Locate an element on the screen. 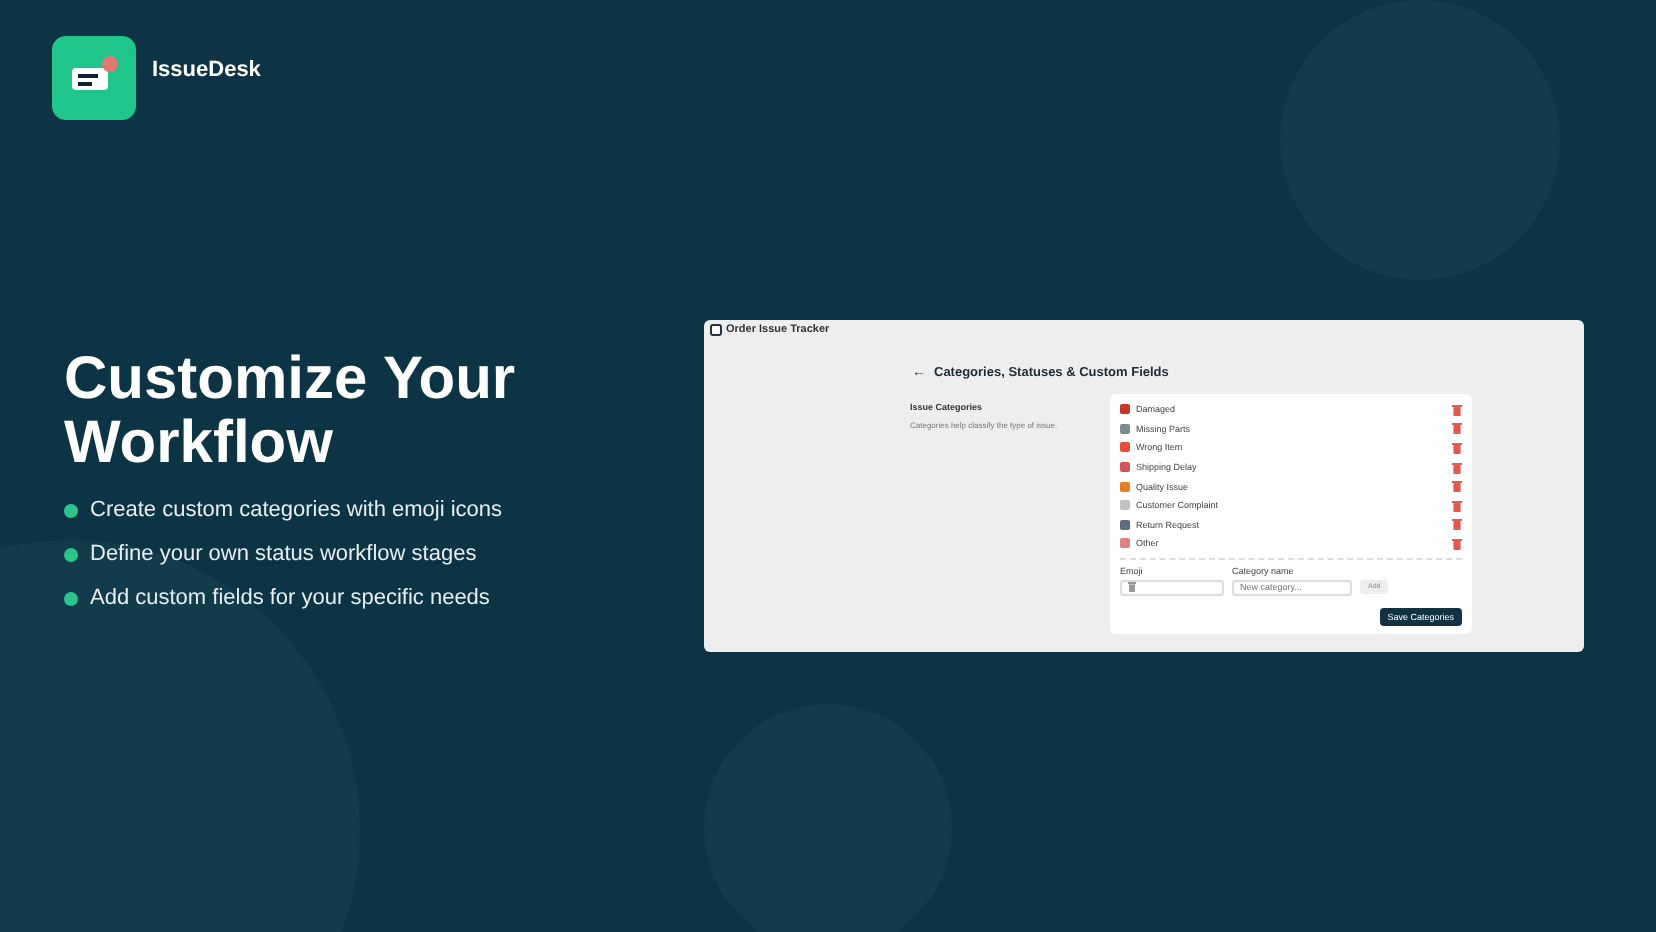 This screenshot has height=932, width=1656. app-icon is located at coordinates (716, 330).